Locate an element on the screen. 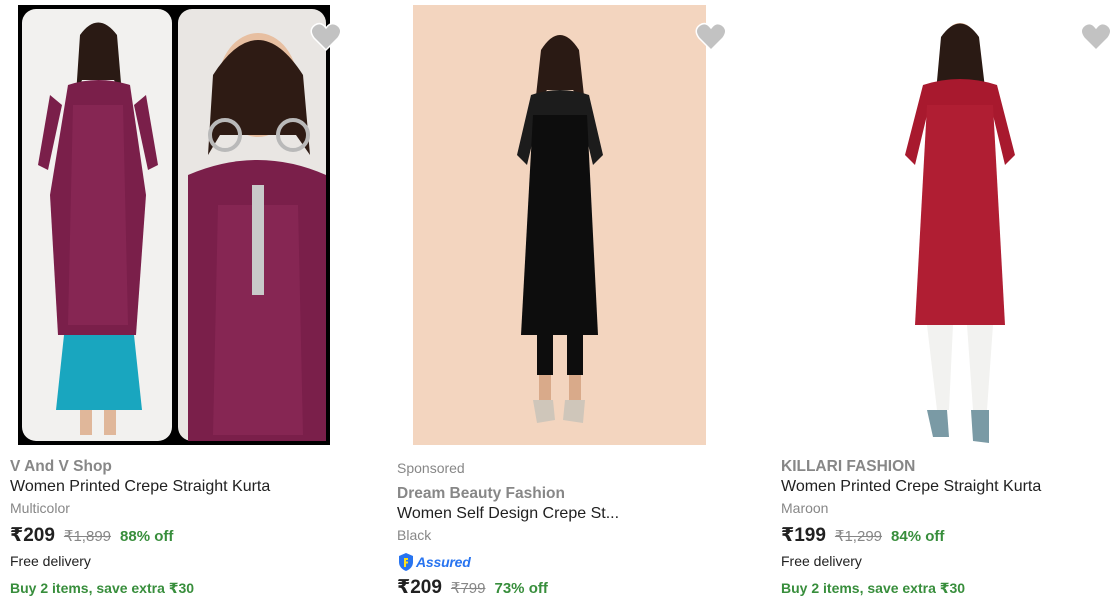  assured-badge: Assured is located at coordinates (578, 562).